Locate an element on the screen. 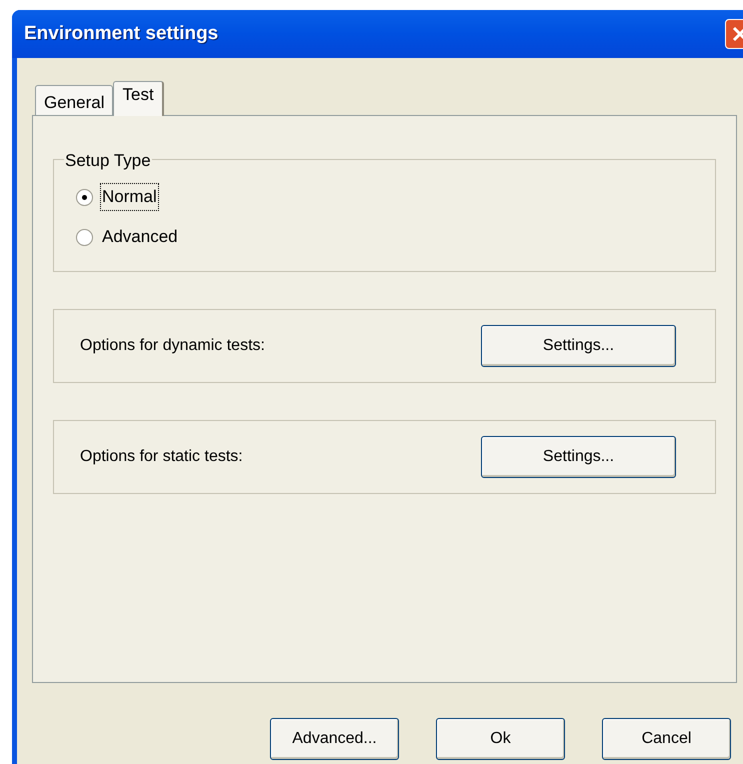 This screenshot has height=764, width=743. options-label: Options for dynamic tests: is located at coordinates (172, 346).